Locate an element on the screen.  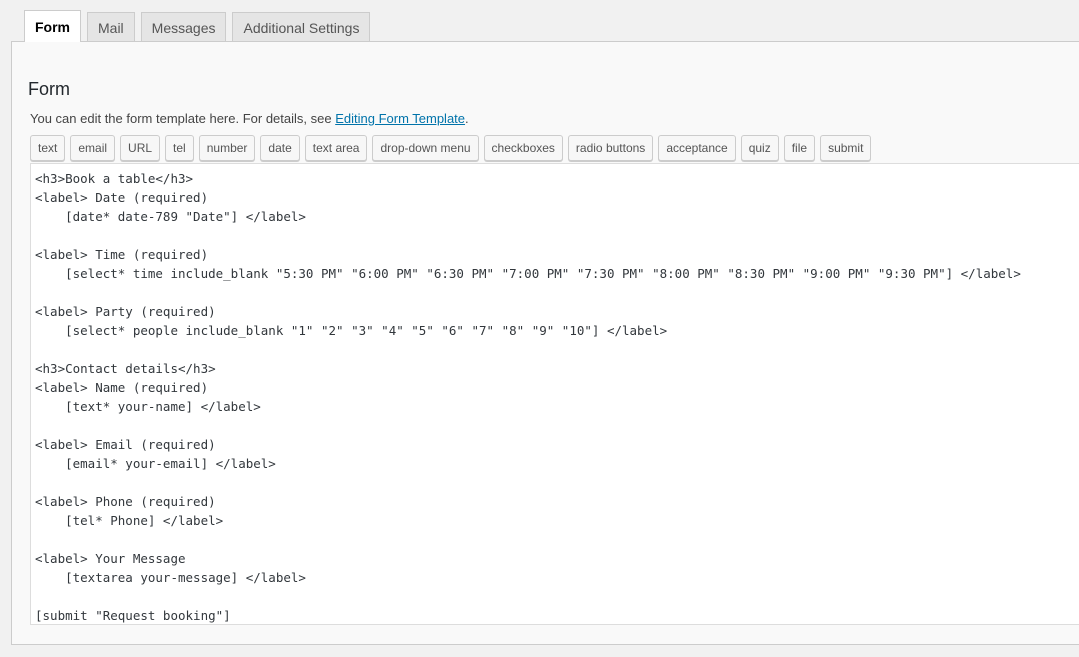
tab-messages: Messages is located at coordinates (183, 27).